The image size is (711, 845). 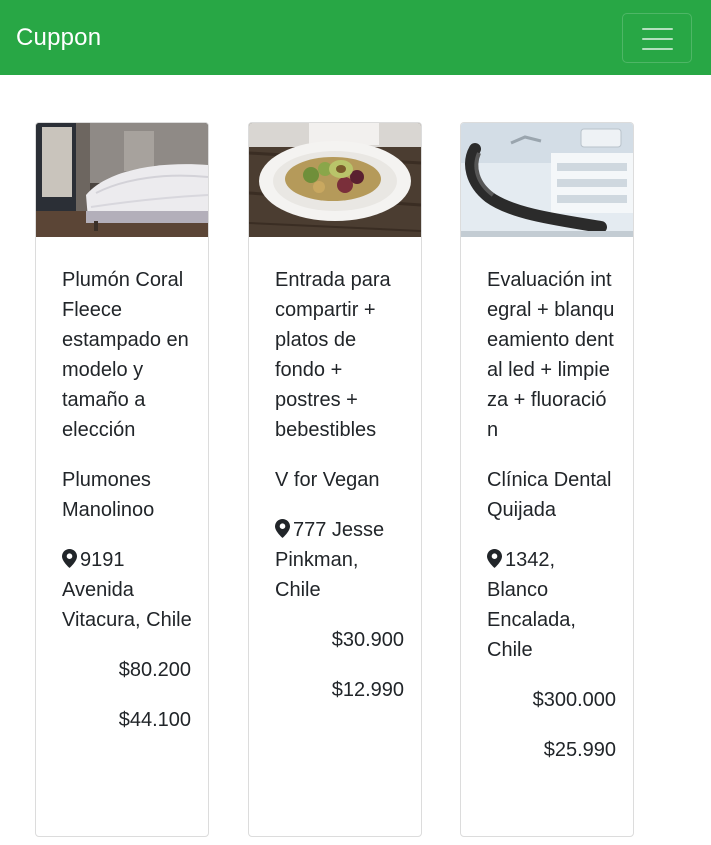 I want to click on deal-location: 777 Jesse Pinkman, Chile, so click(x=340, y=560).